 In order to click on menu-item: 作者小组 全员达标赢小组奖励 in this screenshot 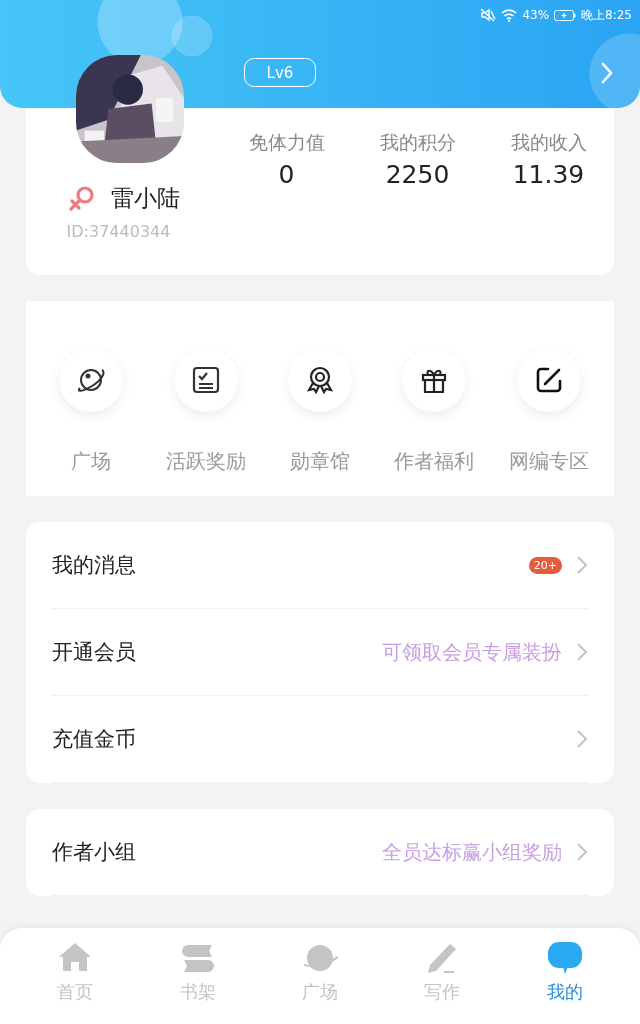, I will do `click(320, 852)`.